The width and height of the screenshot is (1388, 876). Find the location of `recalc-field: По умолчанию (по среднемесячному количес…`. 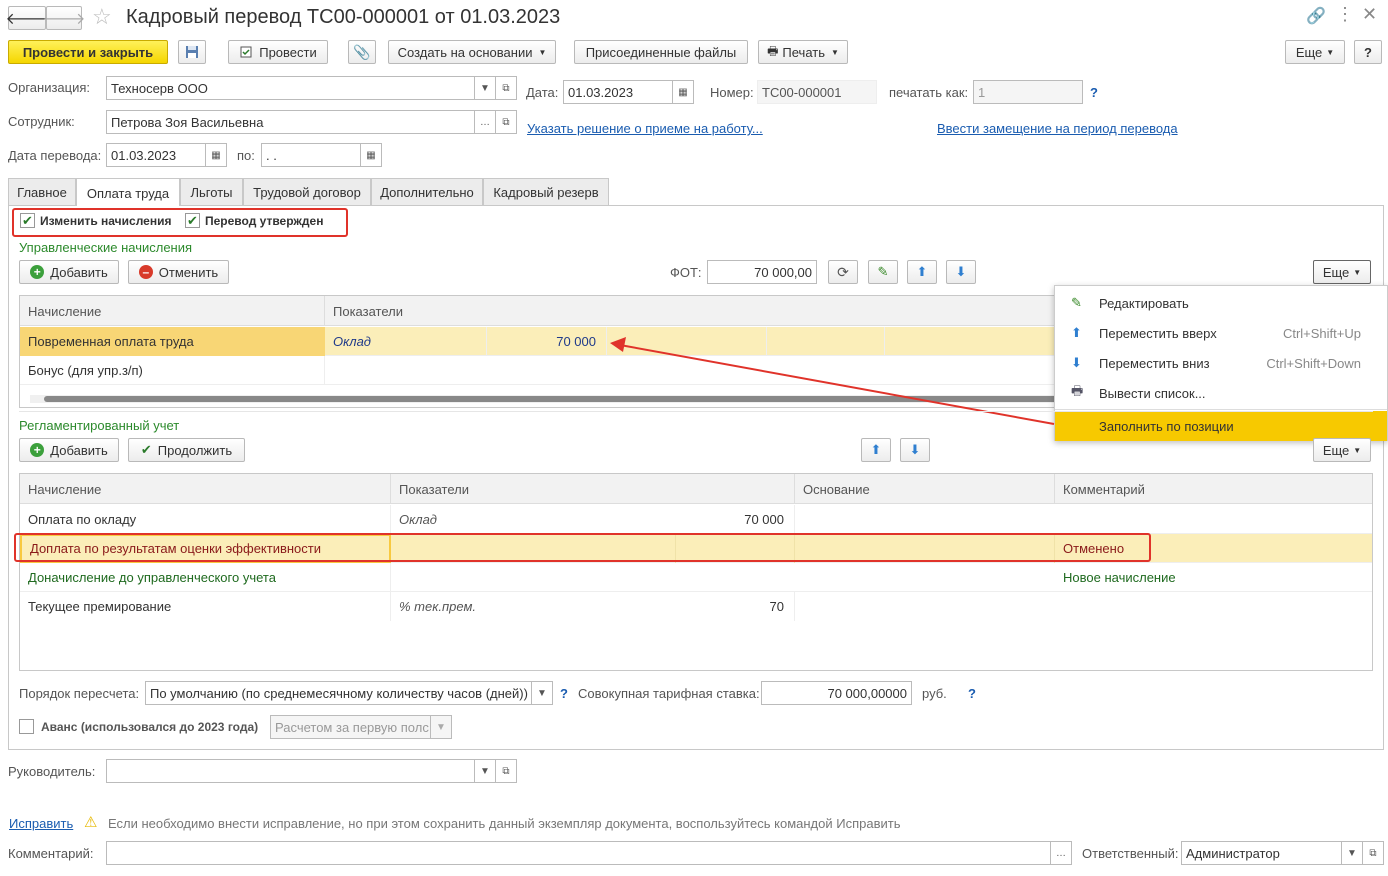

recalc-field: По умолчанию (по среднемесячному количес… is located at coordinates (339, 693).